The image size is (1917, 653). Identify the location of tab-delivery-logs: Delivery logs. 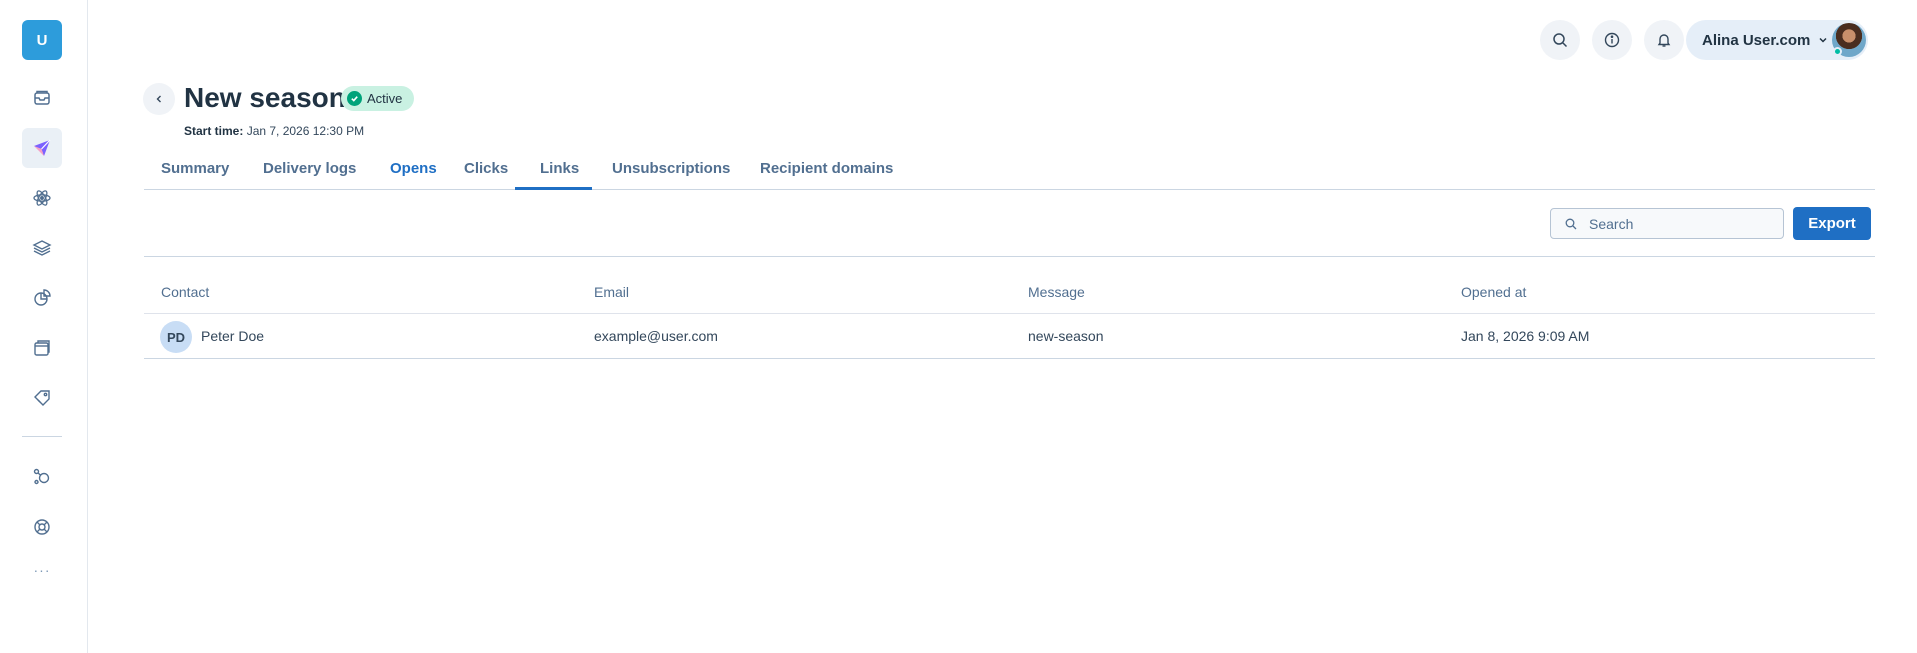
(309, 173).